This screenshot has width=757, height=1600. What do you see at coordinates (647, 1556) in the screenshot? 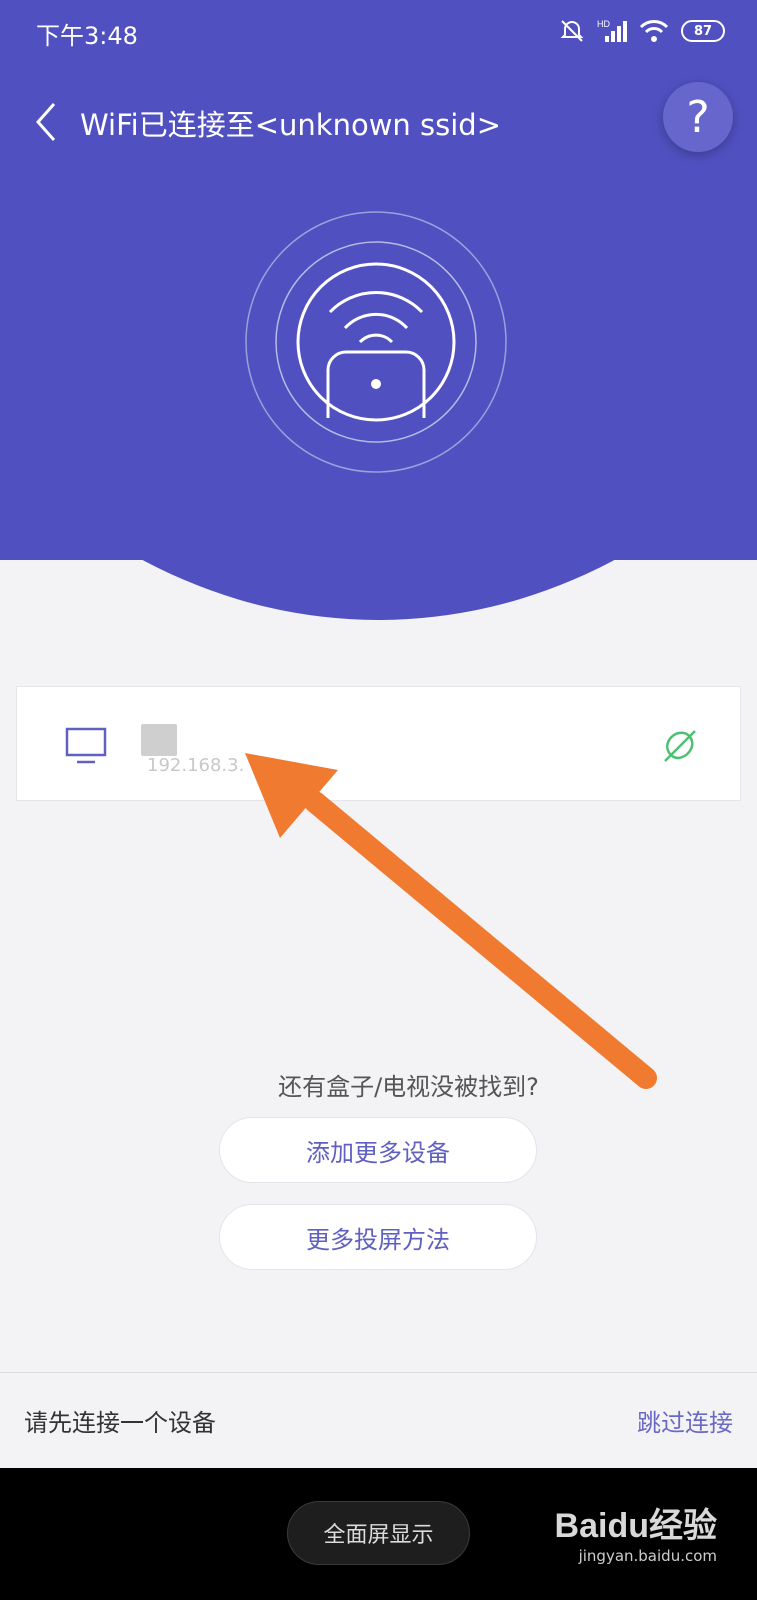
I see `watermark-url: jingyan.baidu.com` at bounding box center [647, 1556].